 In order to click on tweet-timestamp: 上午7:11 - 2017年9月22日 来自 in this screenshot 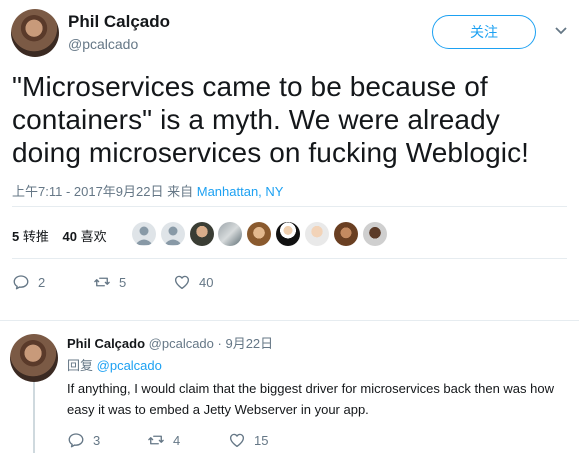, I will do `click(102, 191)`.